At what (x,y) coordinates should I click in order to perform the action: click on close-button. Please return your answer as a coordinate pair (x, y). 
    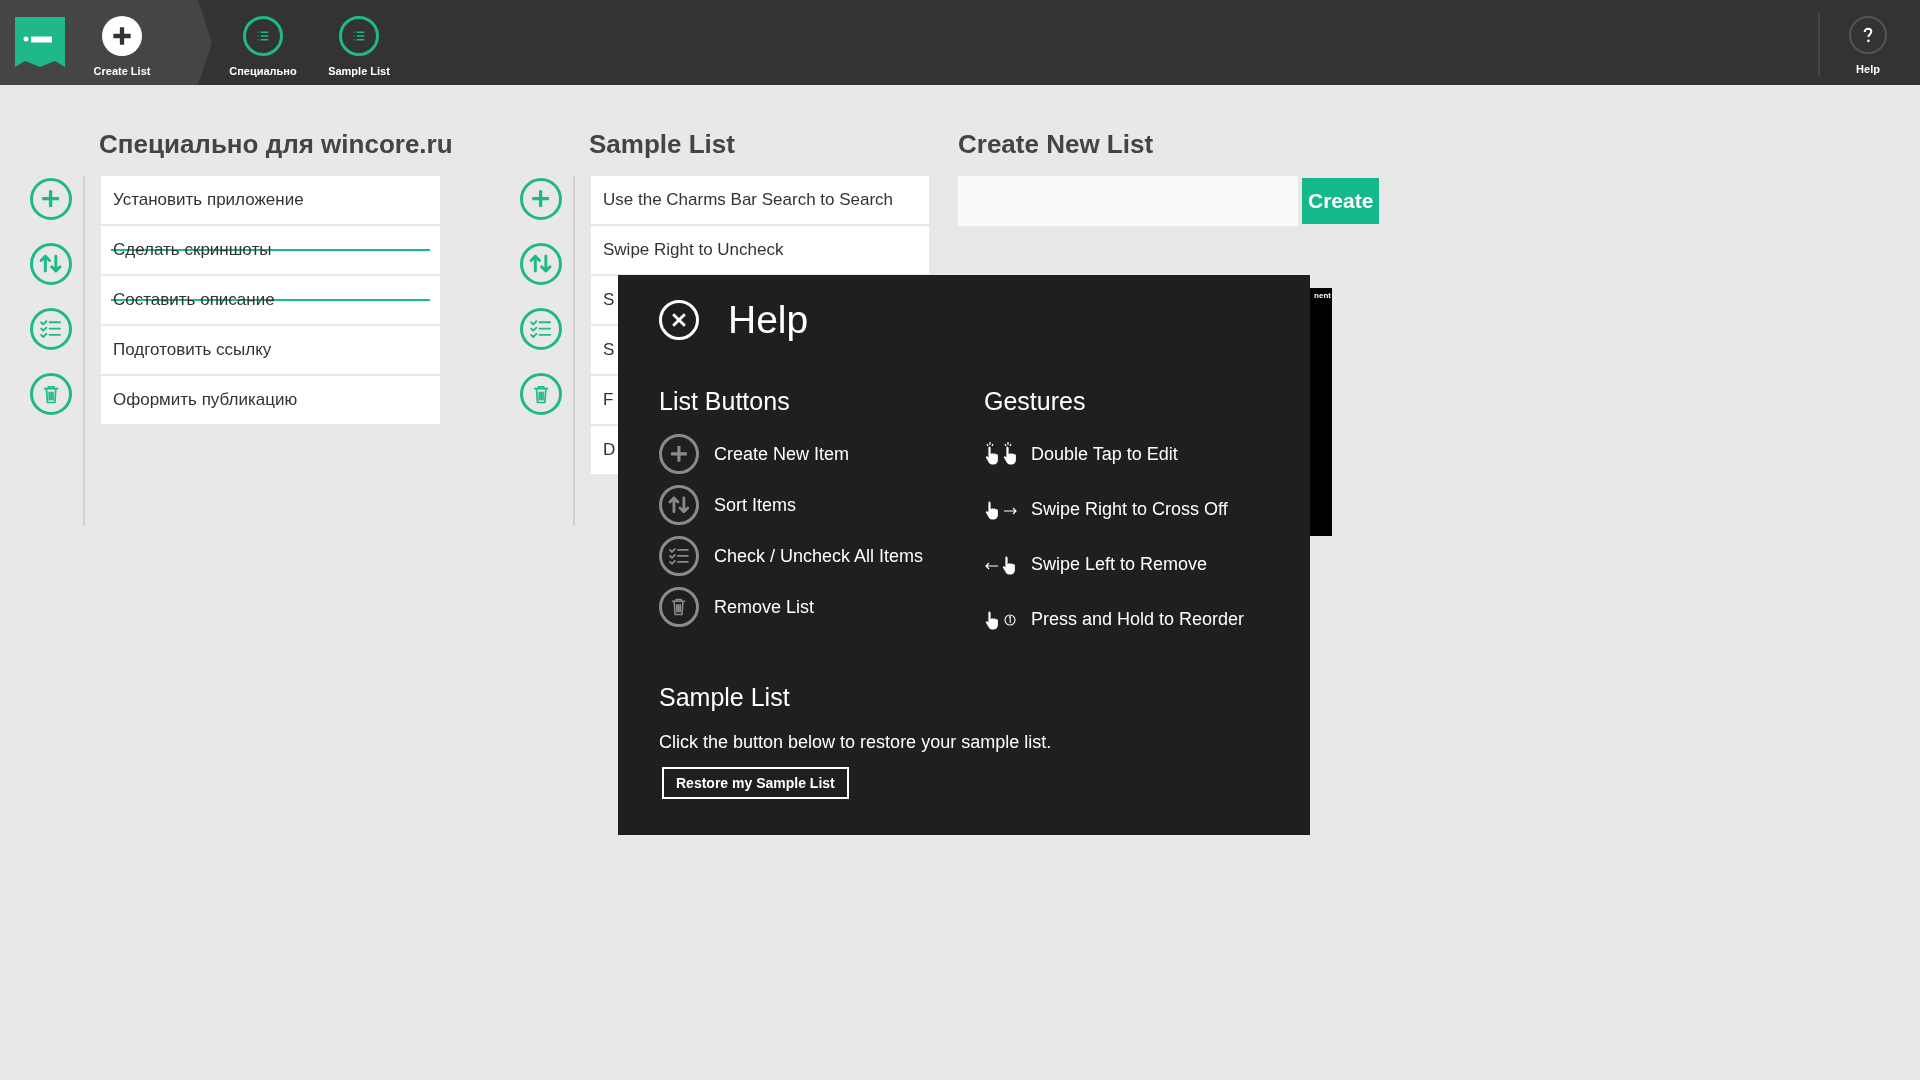
    Looking at the image, I should click on (679, 320).